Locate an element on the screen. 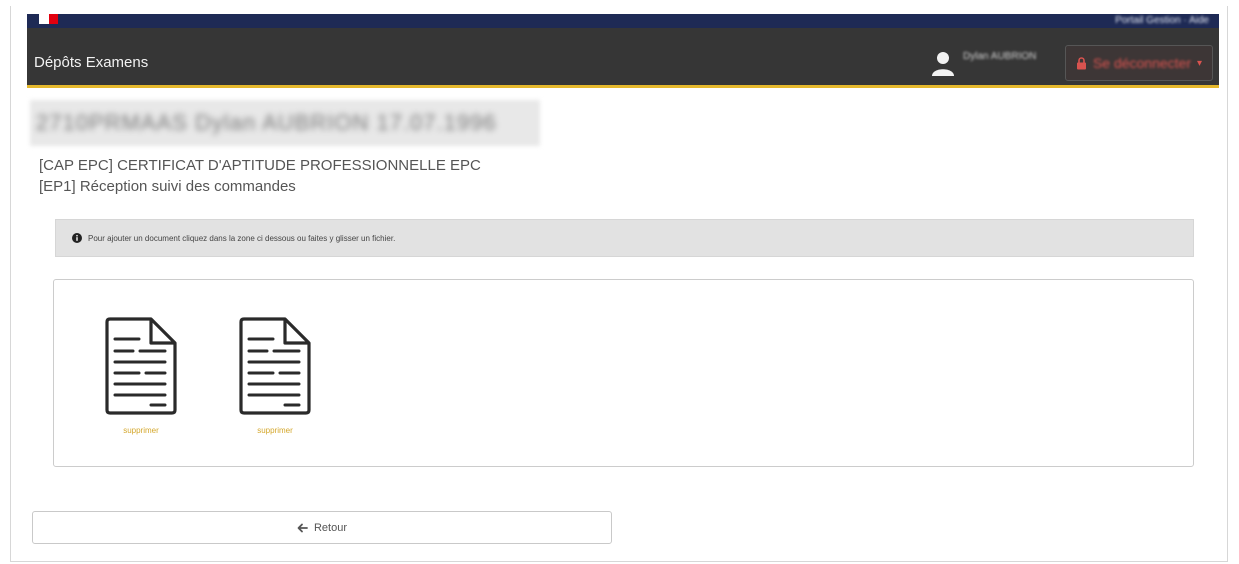  lock-icon is located at coordinates (1081, 62).